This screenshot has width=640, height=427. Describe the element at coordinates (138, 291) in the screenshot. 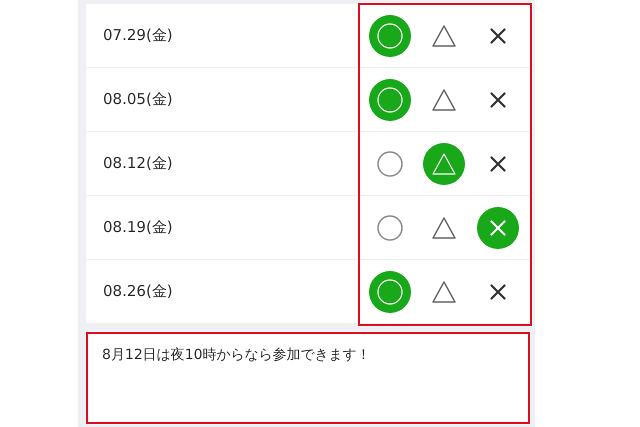

I see `date-label: 08.26(金)` at that location.